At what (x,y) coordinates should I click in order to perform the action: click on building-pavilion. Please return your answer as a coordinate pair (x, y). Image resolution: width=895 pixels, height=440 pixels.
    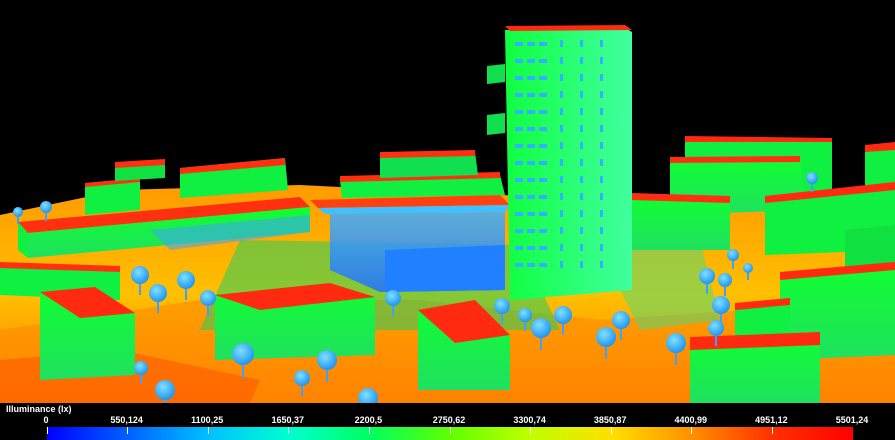
    Looking at the image, I should click on (410, 221).